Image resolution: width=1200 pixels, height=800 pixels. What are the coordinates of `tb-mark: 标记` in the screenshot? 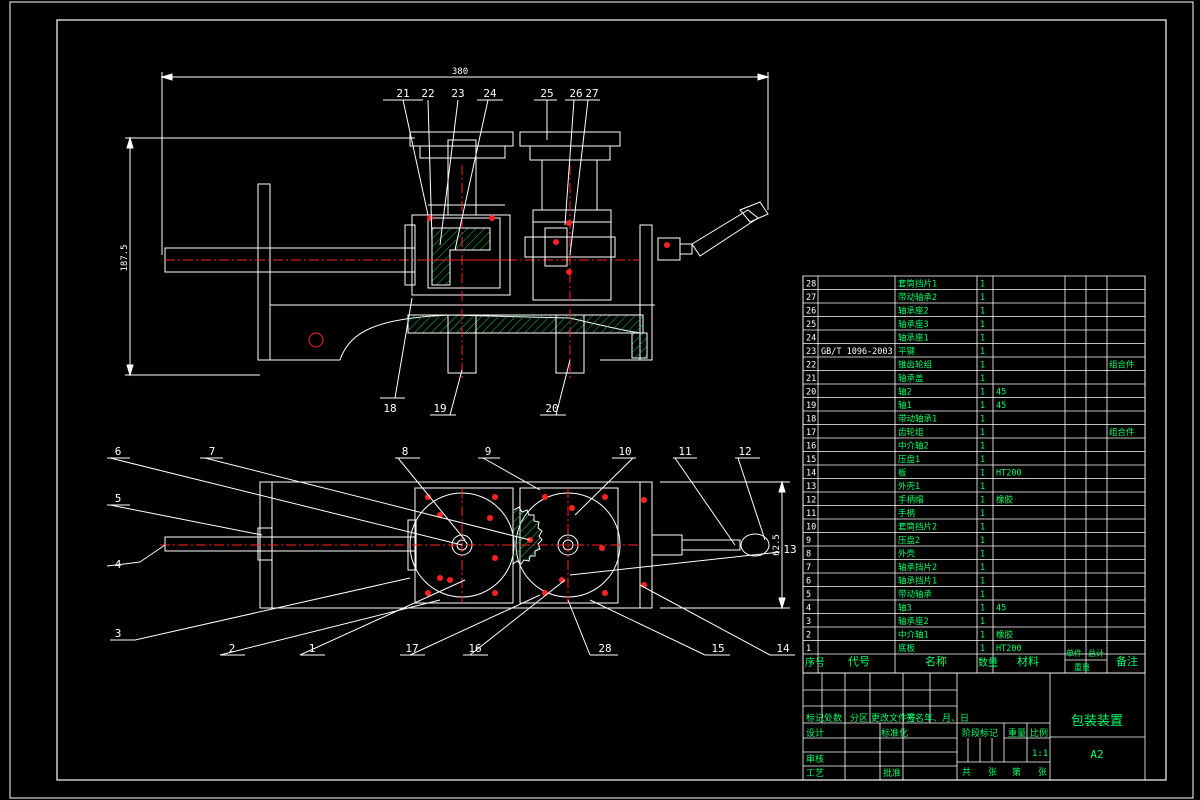 It's located at (815, 718).